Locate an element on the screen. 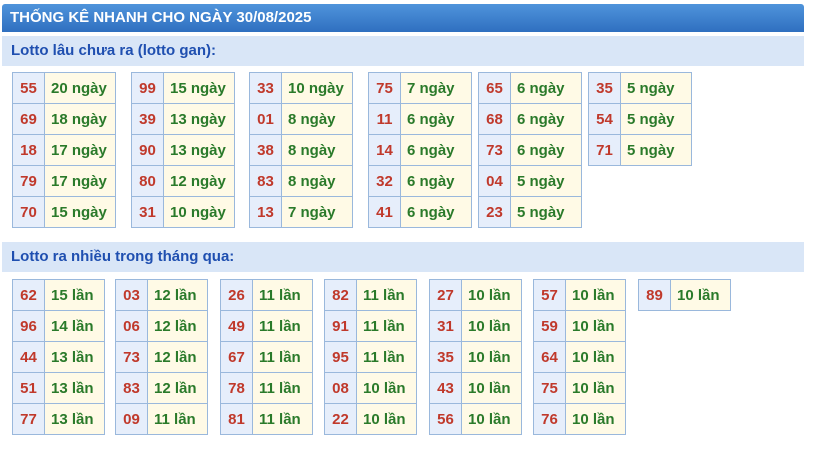  gan-group: 65 6 ngày 68 6 ngày 73 6 ngày 04 5 ngày 23 5 ngày is located at coordinates (530, 150).